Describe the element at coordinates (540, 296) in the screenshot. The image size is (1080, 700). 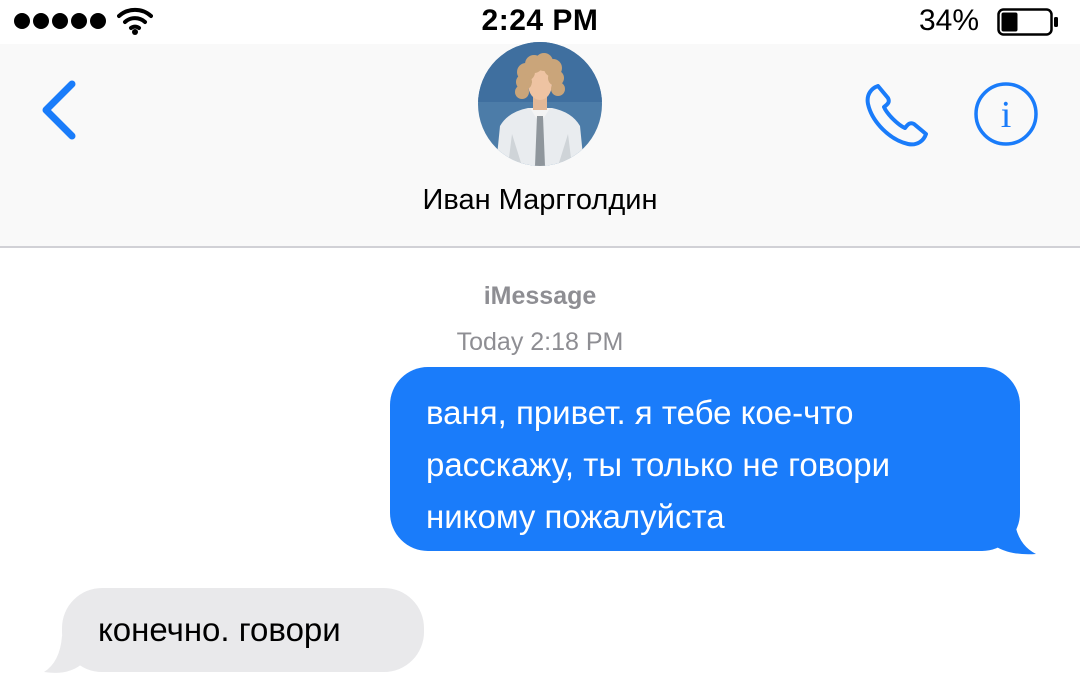
I see `service-label: iMessage` at that location.